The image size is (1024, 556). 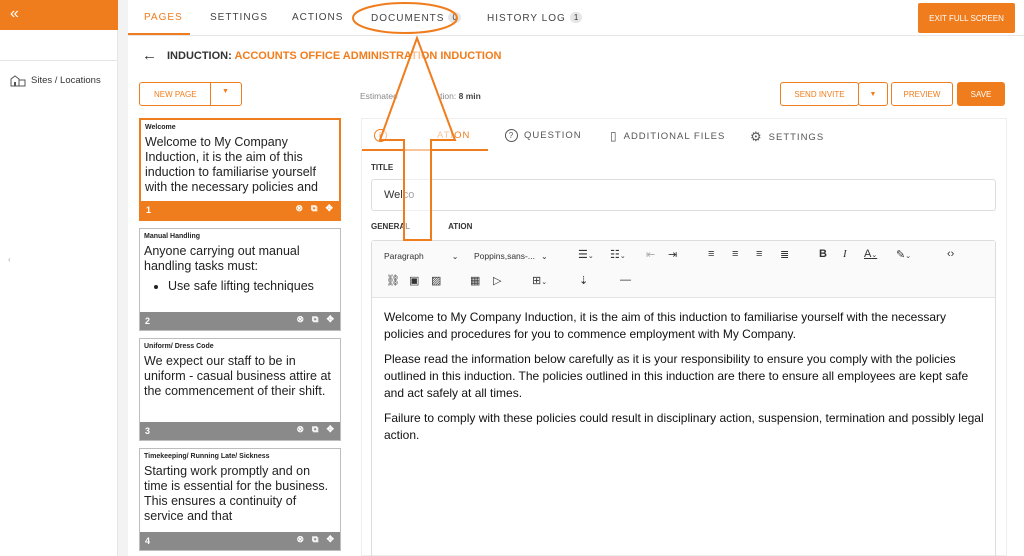 What do you see at coordinates (511, 256) in the screenshot?
I see `font-family-select: Poppins,sans-... ⌄` at bounding box center [511, 256].